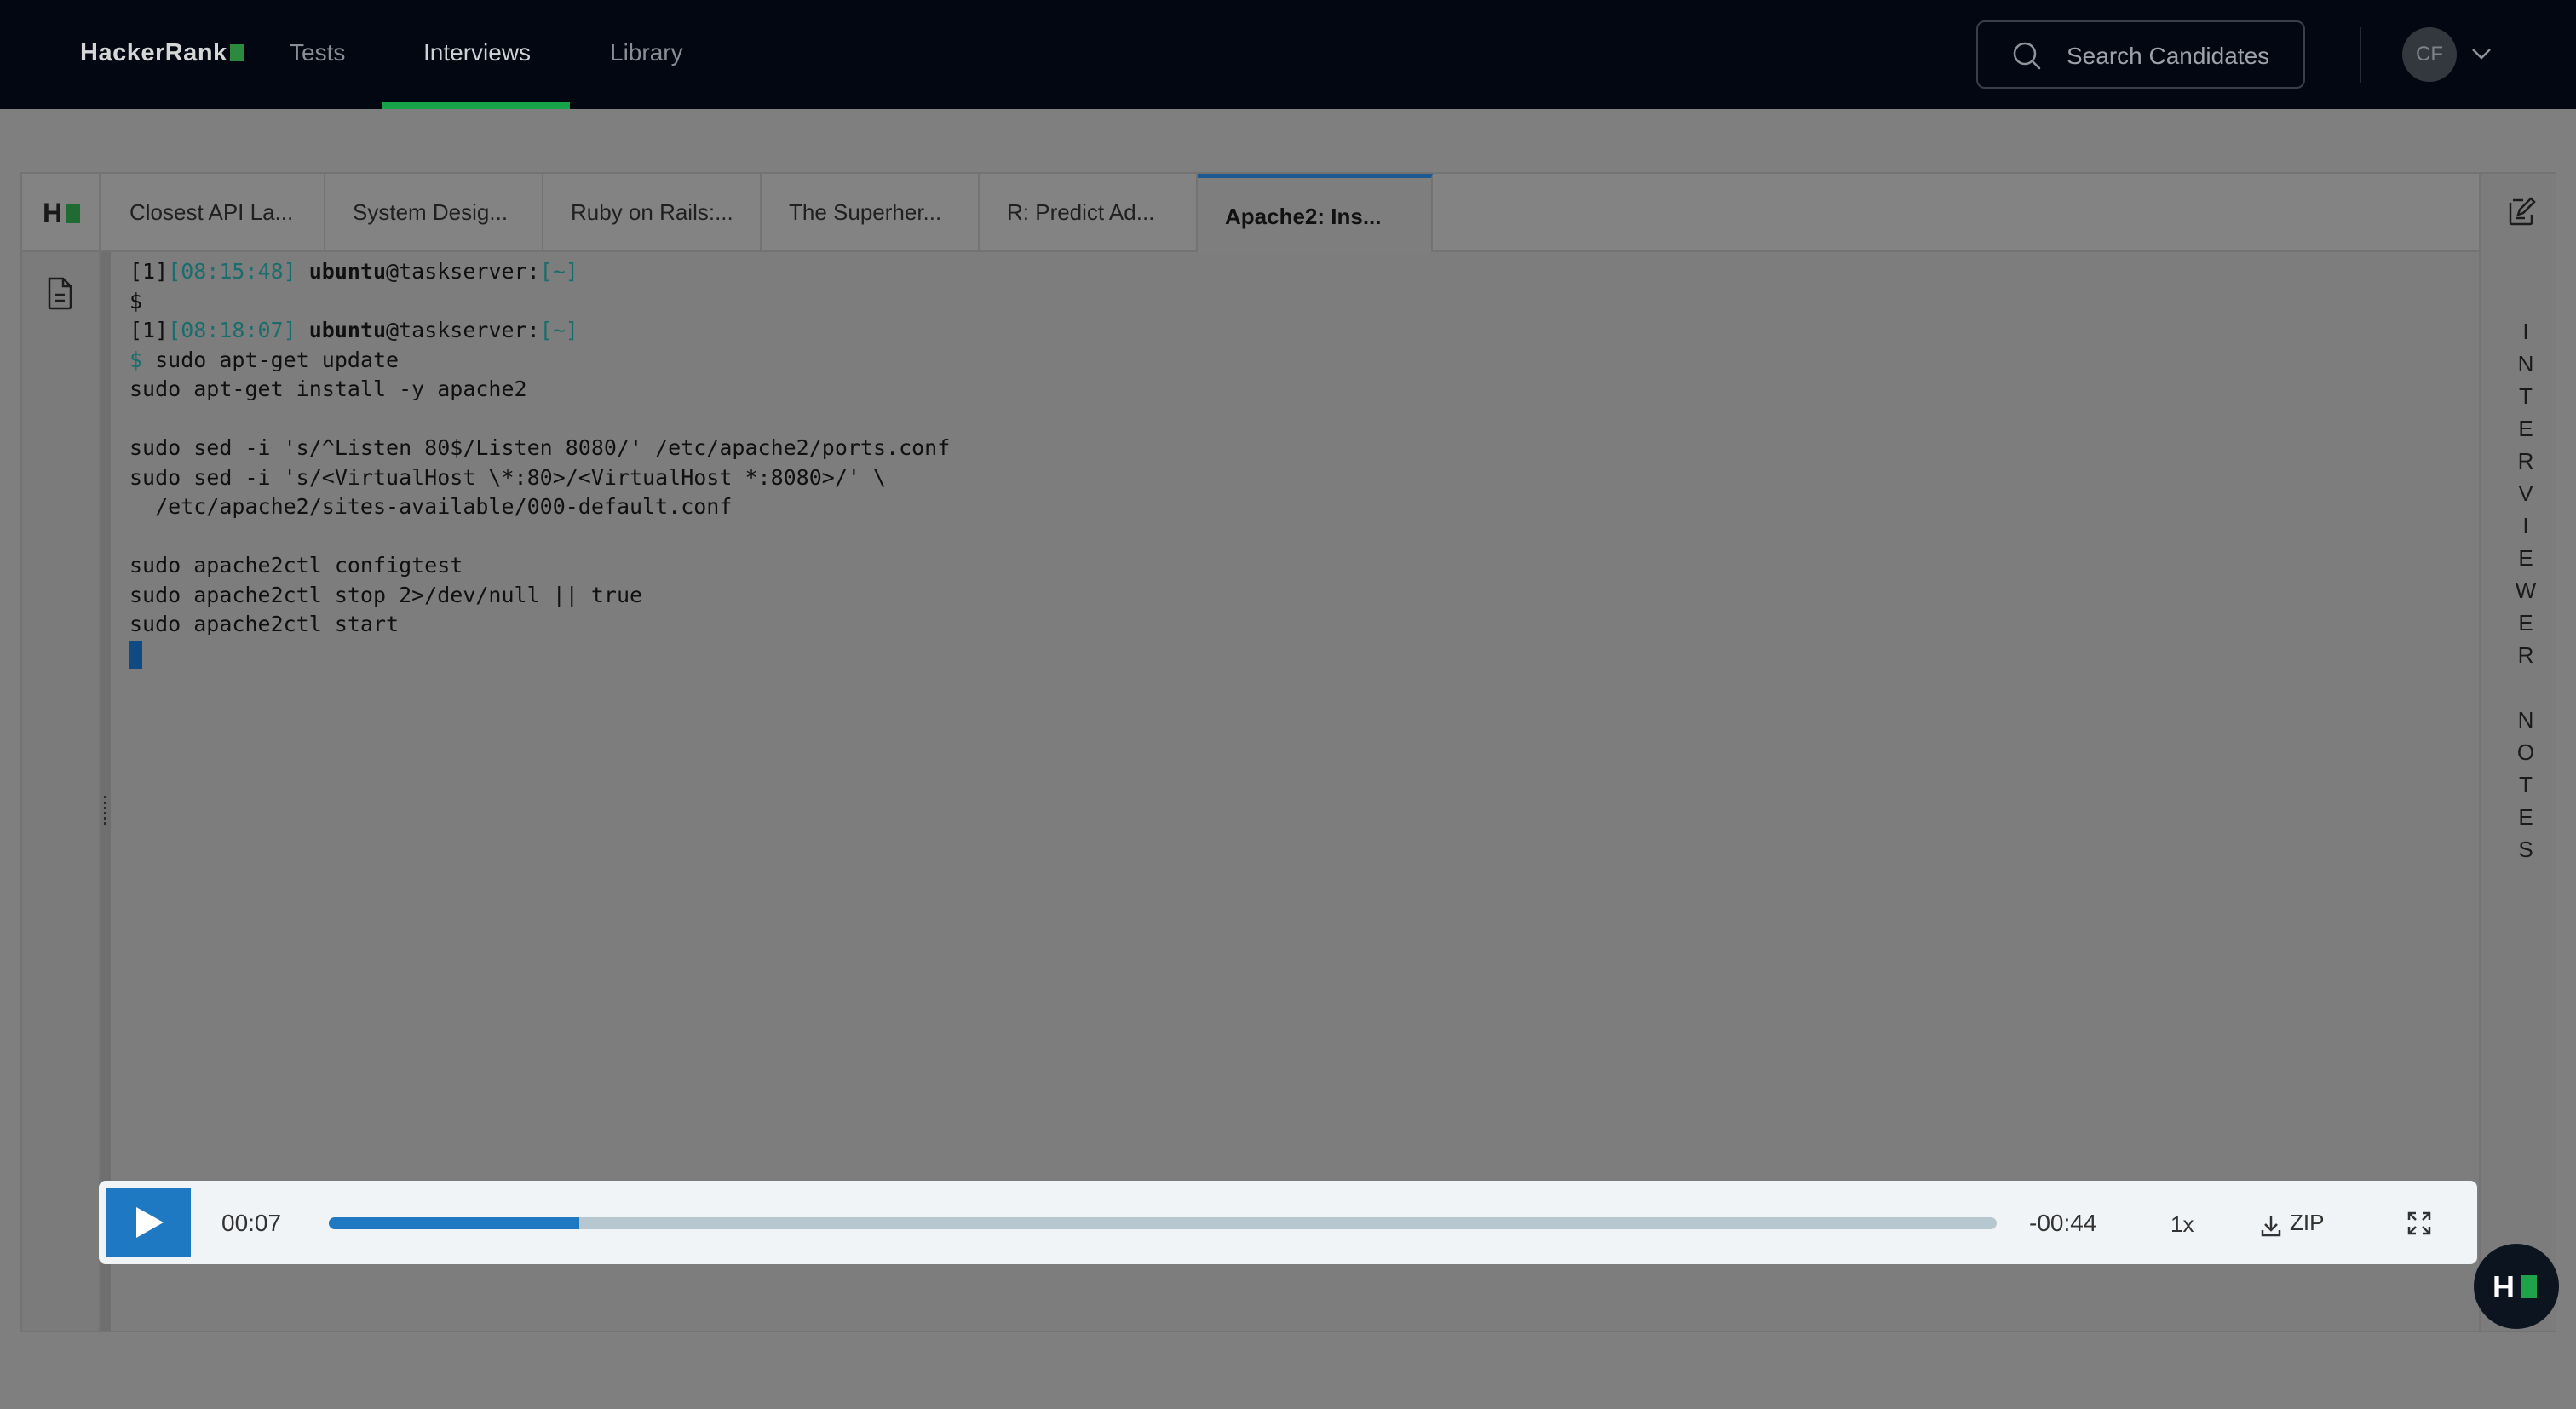 The image size is (2576, 1409). I want to click on hackerrank-help-button: H, so click(2517, 1286).